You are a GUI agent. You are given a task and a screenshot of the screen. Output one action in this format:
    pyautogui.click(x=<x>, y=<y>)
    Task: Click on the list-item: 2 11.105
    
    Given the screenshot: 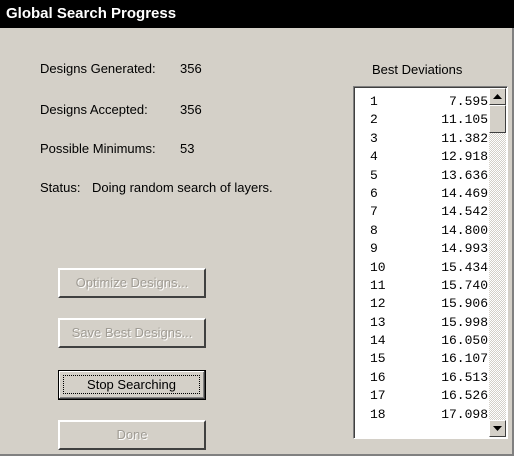 What is the action you would take?
    pyautogui.click(x=422, y=120)
    